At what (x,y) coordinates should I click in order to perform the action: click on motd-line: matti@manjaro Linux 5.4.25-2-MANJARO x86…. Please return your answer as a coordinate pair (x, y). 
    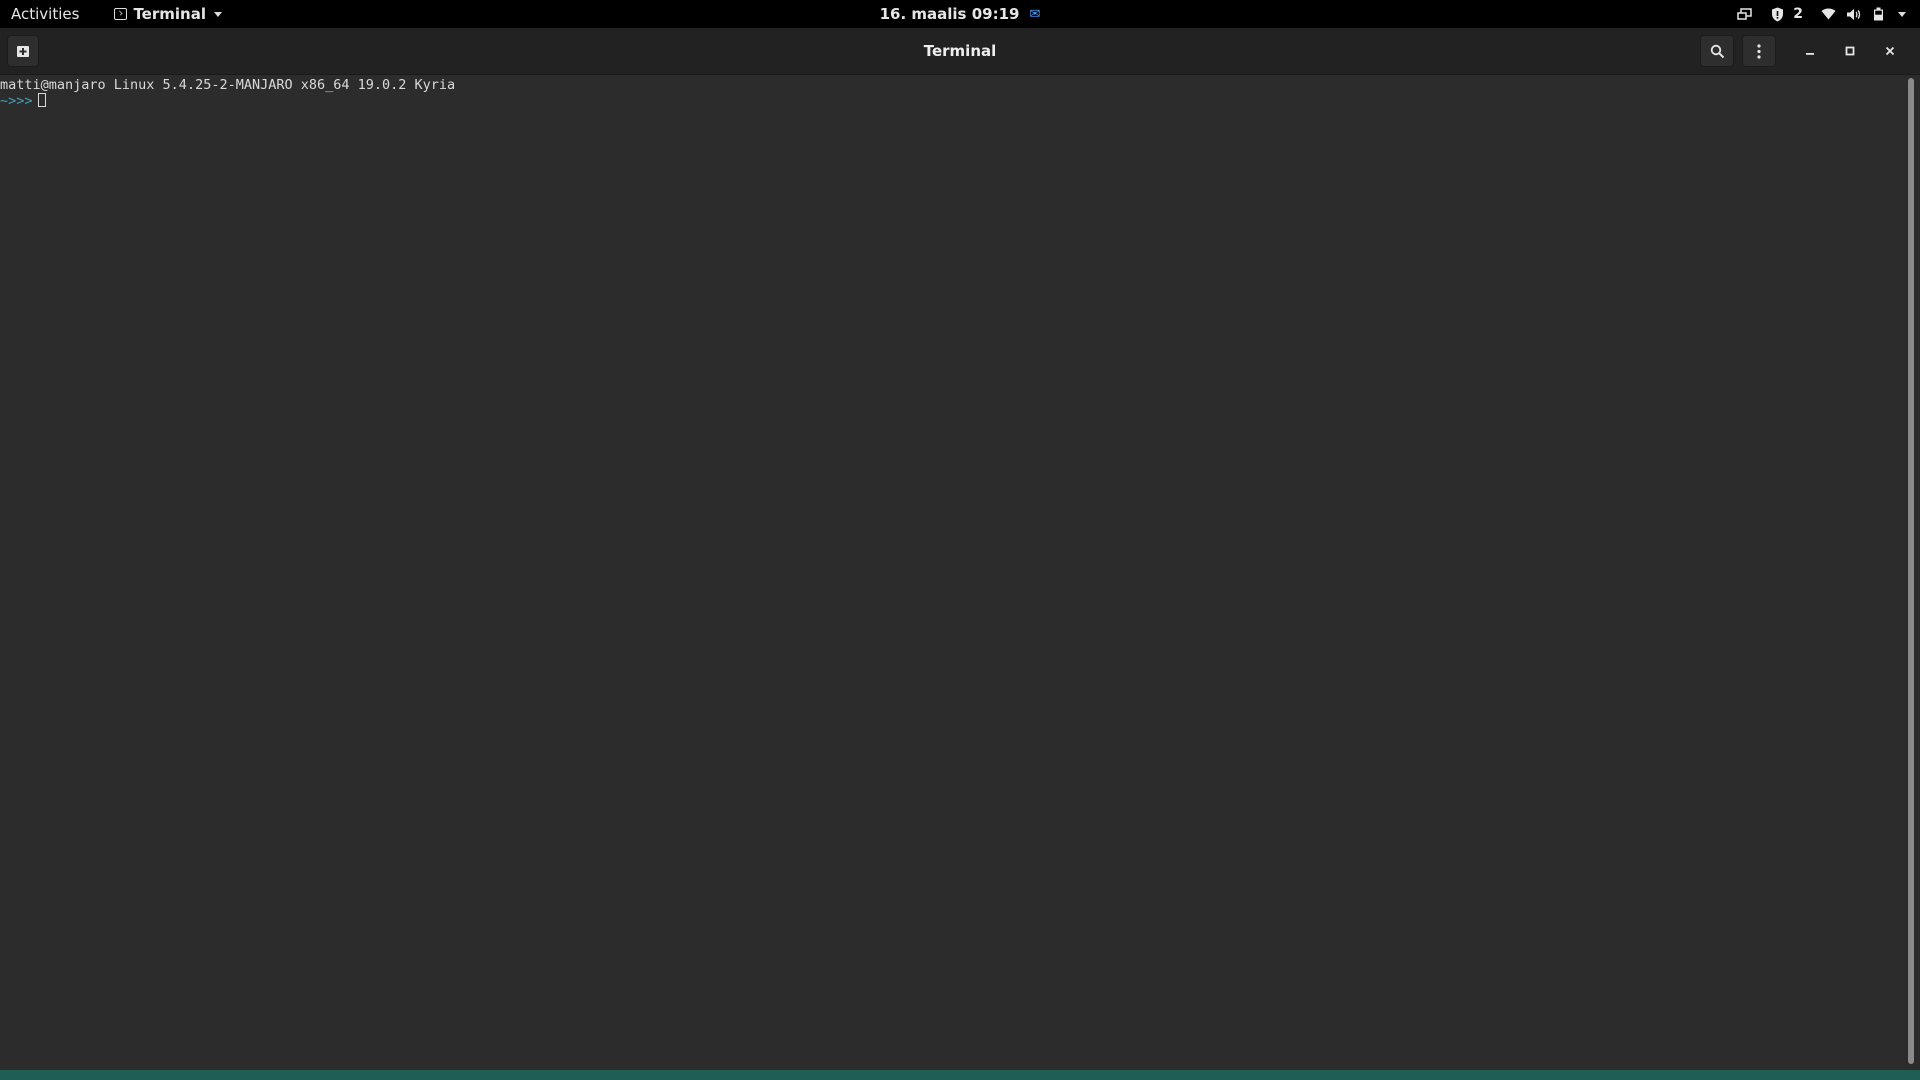
    Looking at the image, I should click on (228, 85).